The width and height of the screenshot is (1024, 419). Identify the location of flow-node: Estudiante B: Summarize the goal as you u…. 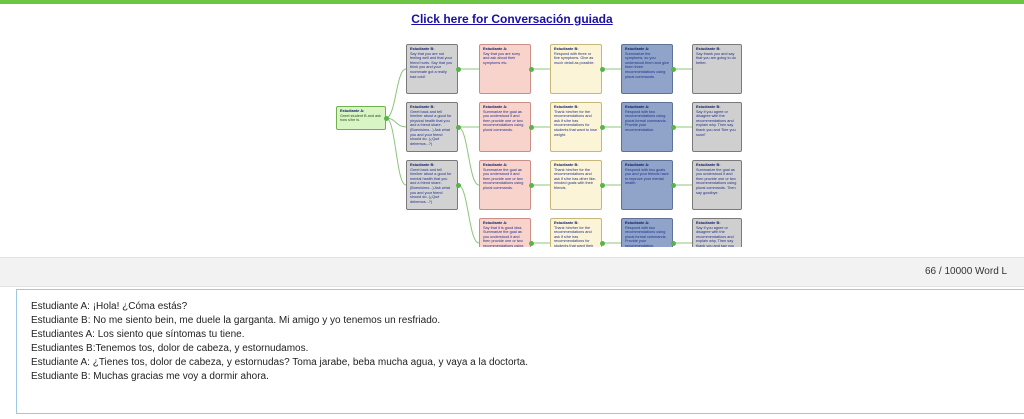
(717, 185).